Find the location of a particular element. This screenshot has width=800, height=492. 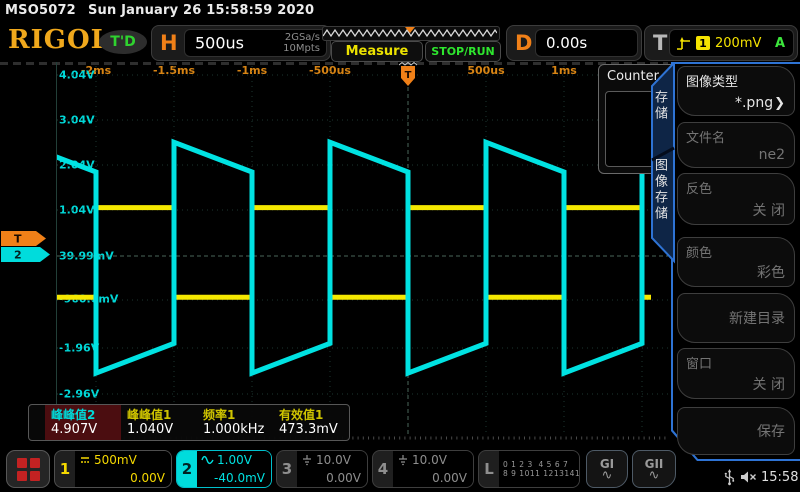

channel4-box: 4 10.0V 0.00V is located at coordinates (423, 469).